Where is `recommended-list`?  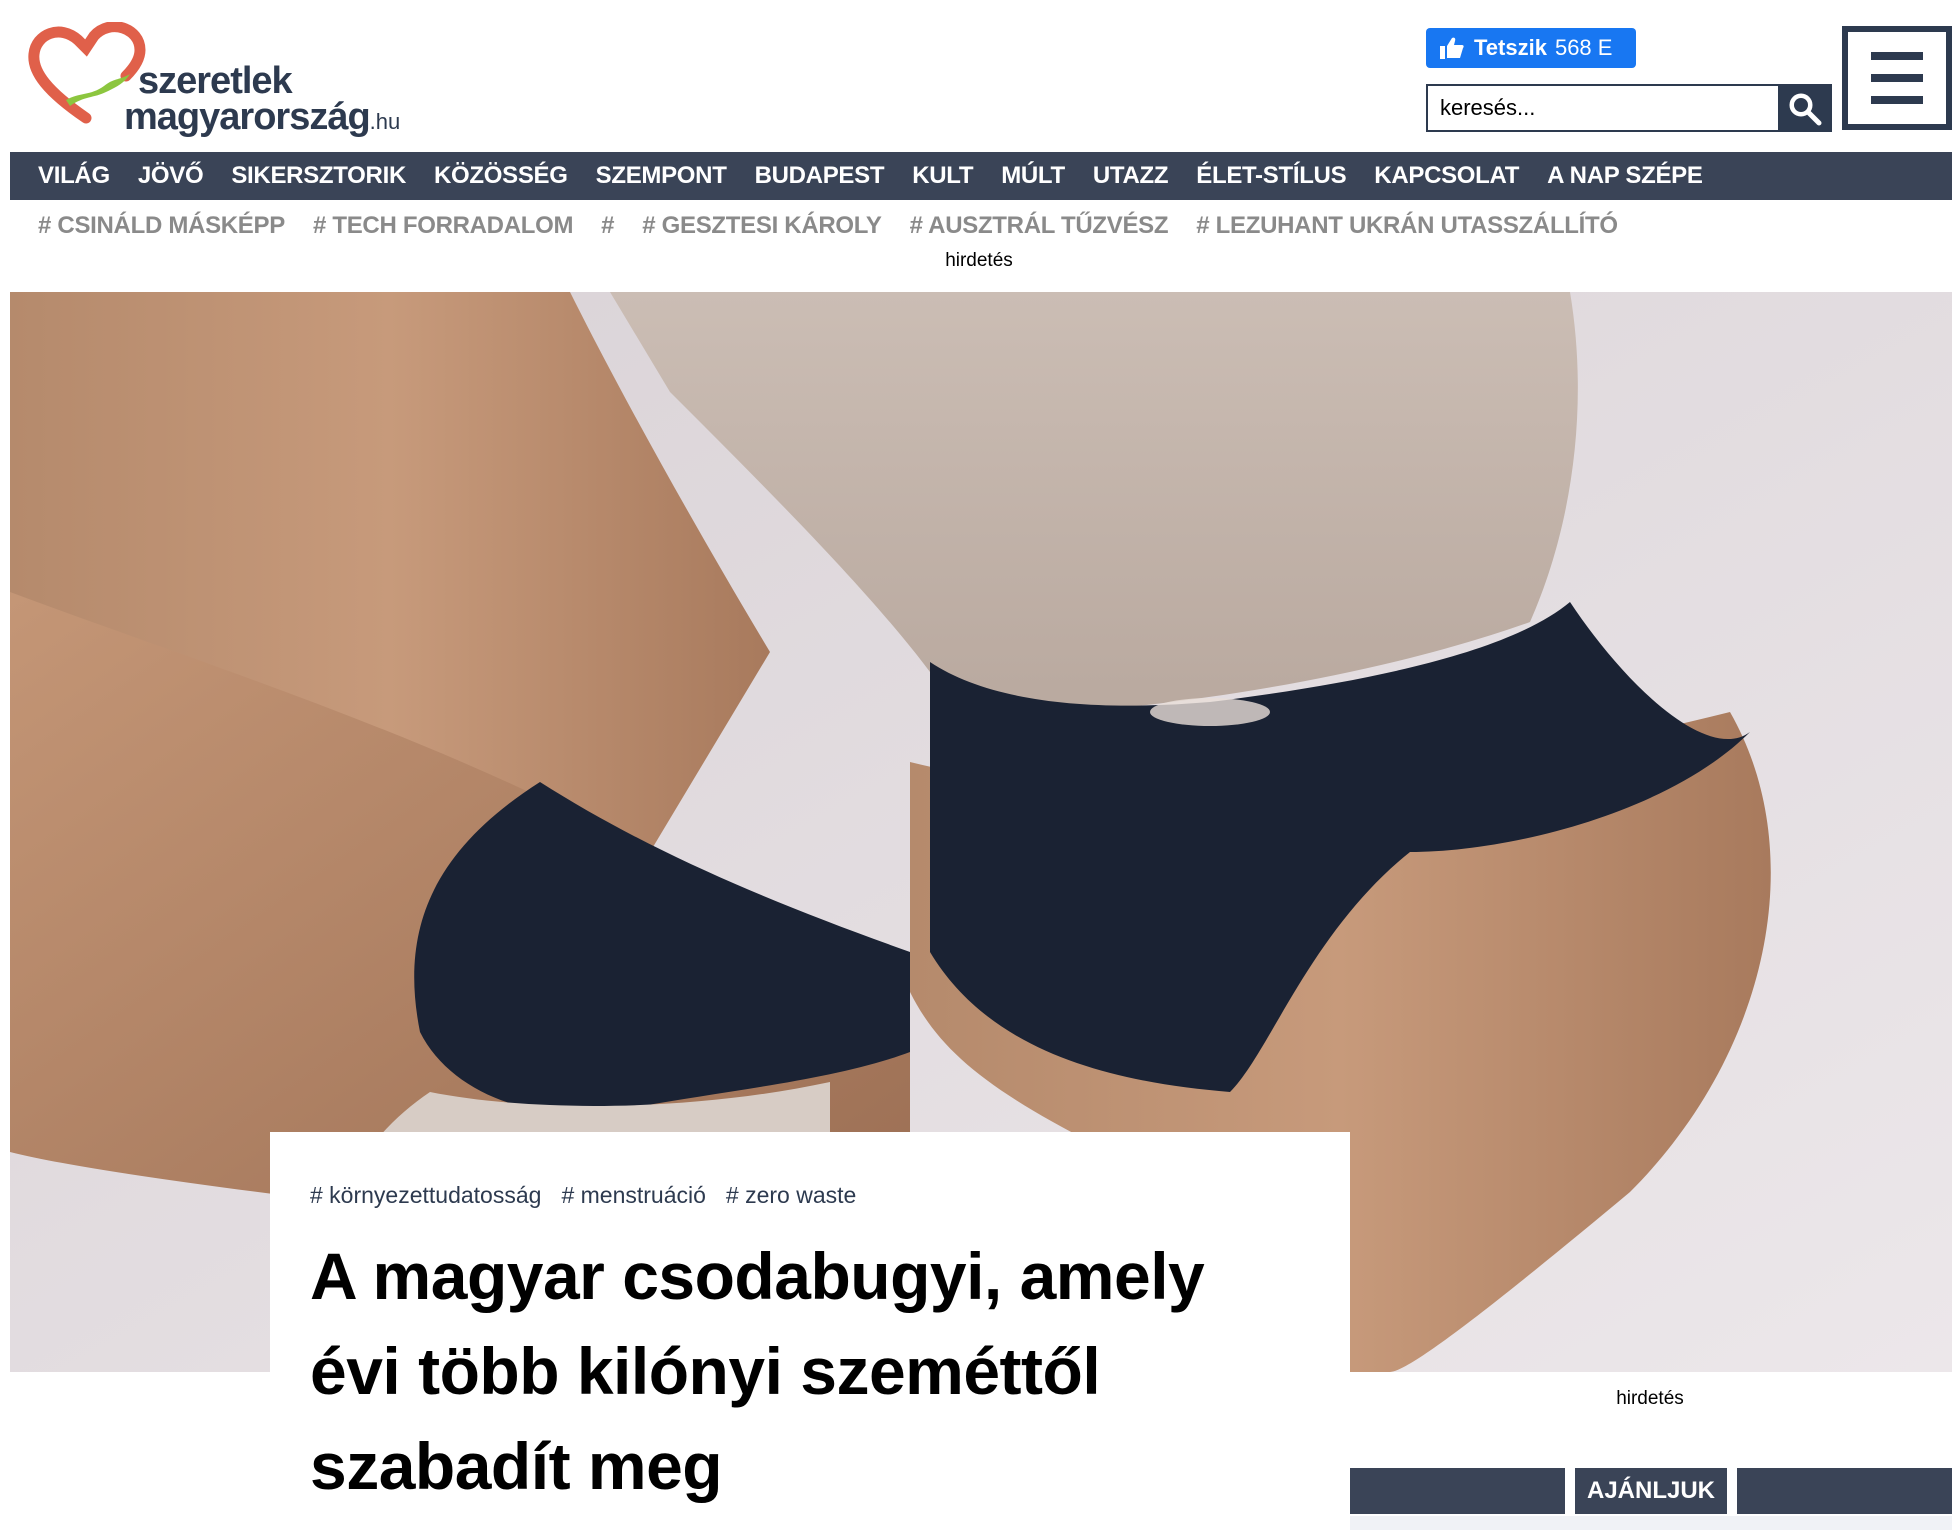 recommended-list is located at coordinates (1651, 1523).